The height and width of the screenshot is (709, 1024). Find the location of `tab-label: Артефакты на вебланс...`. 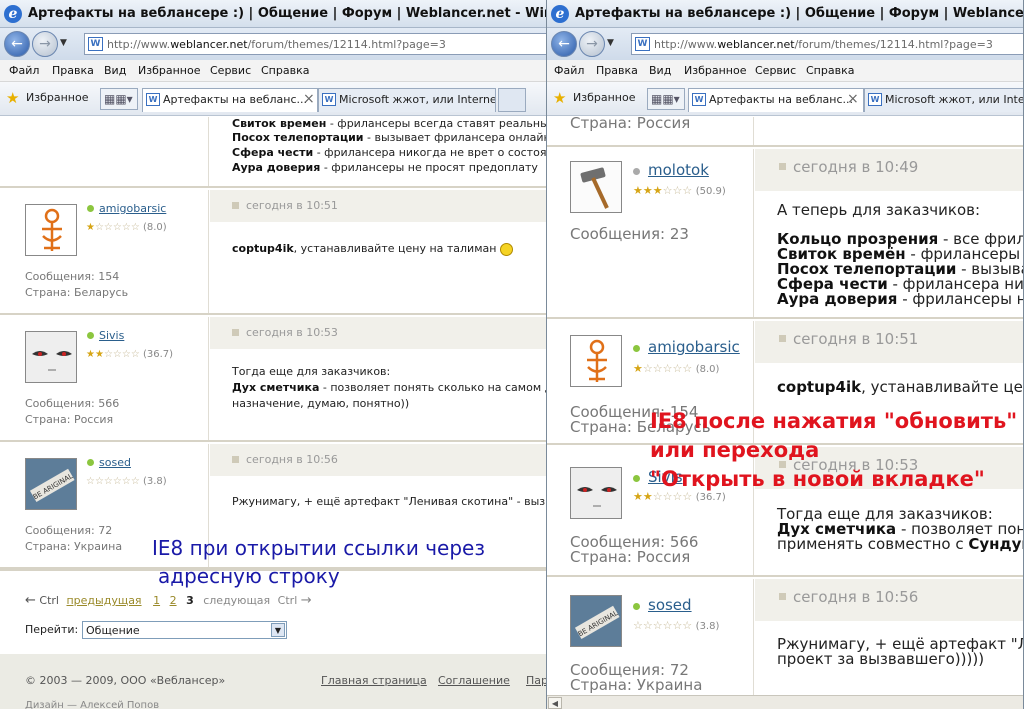

tab-label: Артефакты на вебланс... is located at coordinates (235, 99).